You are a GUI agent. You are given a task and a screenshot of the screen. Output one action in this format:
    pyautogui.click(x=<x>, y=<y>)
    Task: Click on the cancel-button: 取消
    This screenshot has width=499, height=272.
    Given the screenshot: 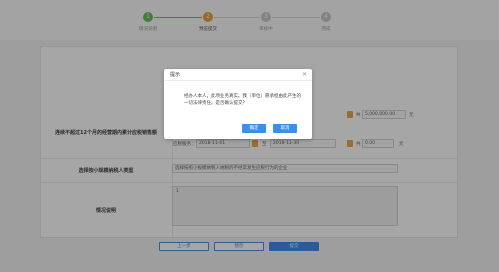 What is the action you would take?
    pyautogui.click(x=285, y=128)
    